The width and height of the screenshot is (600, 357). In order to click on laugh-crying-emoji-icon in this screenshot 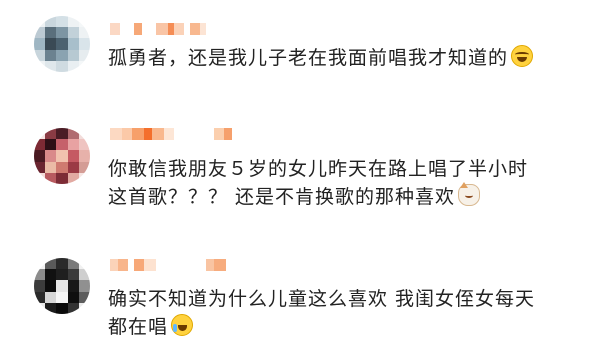, I will do `click(522, 56)`.